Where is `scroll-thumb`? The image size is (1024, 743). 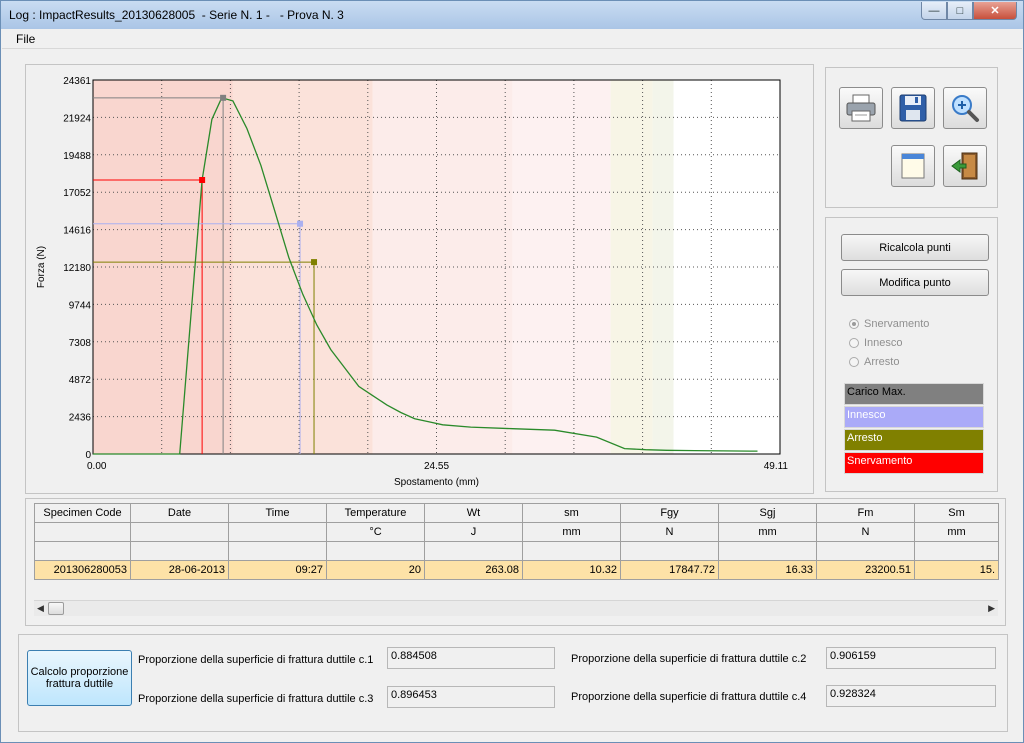
scroll-thumb is located at coordinates (56, 608).